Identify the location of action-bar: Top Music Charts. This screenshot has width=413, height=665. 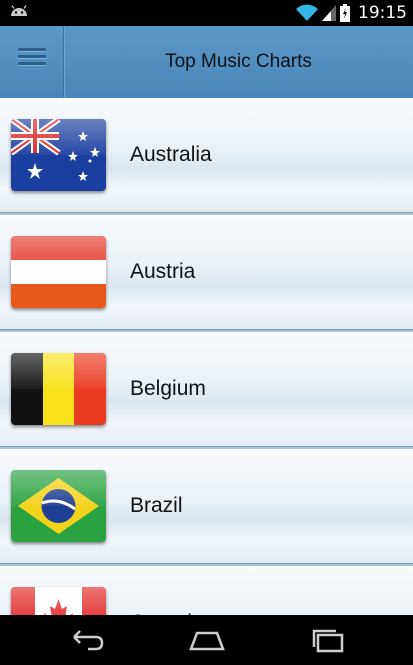
(206, 62).